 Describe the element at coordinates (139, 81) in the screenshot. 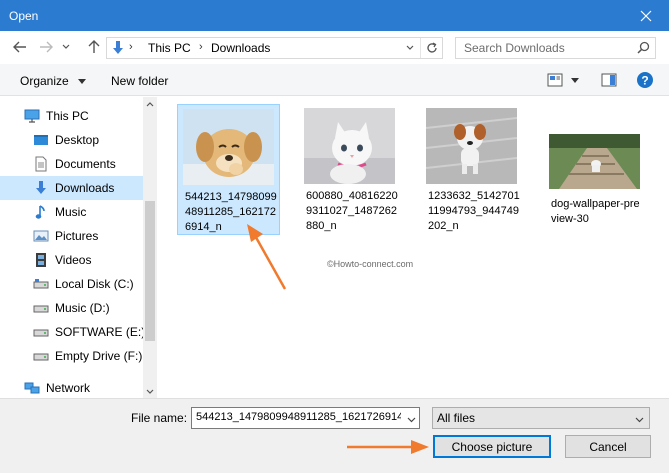

I see `new-folder-button: New folder` at that location.